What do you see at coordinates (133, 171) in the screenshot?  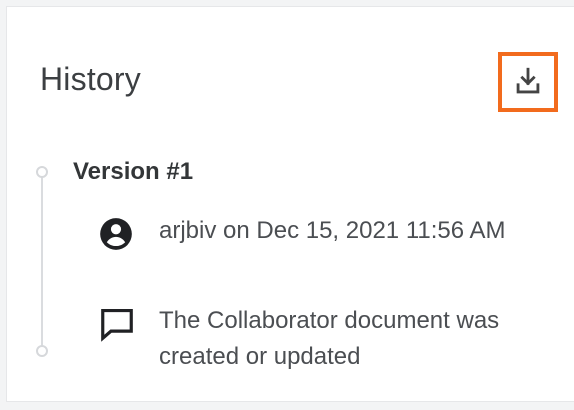 I see `version-title: Version #1` at bounding box center [133, 171].